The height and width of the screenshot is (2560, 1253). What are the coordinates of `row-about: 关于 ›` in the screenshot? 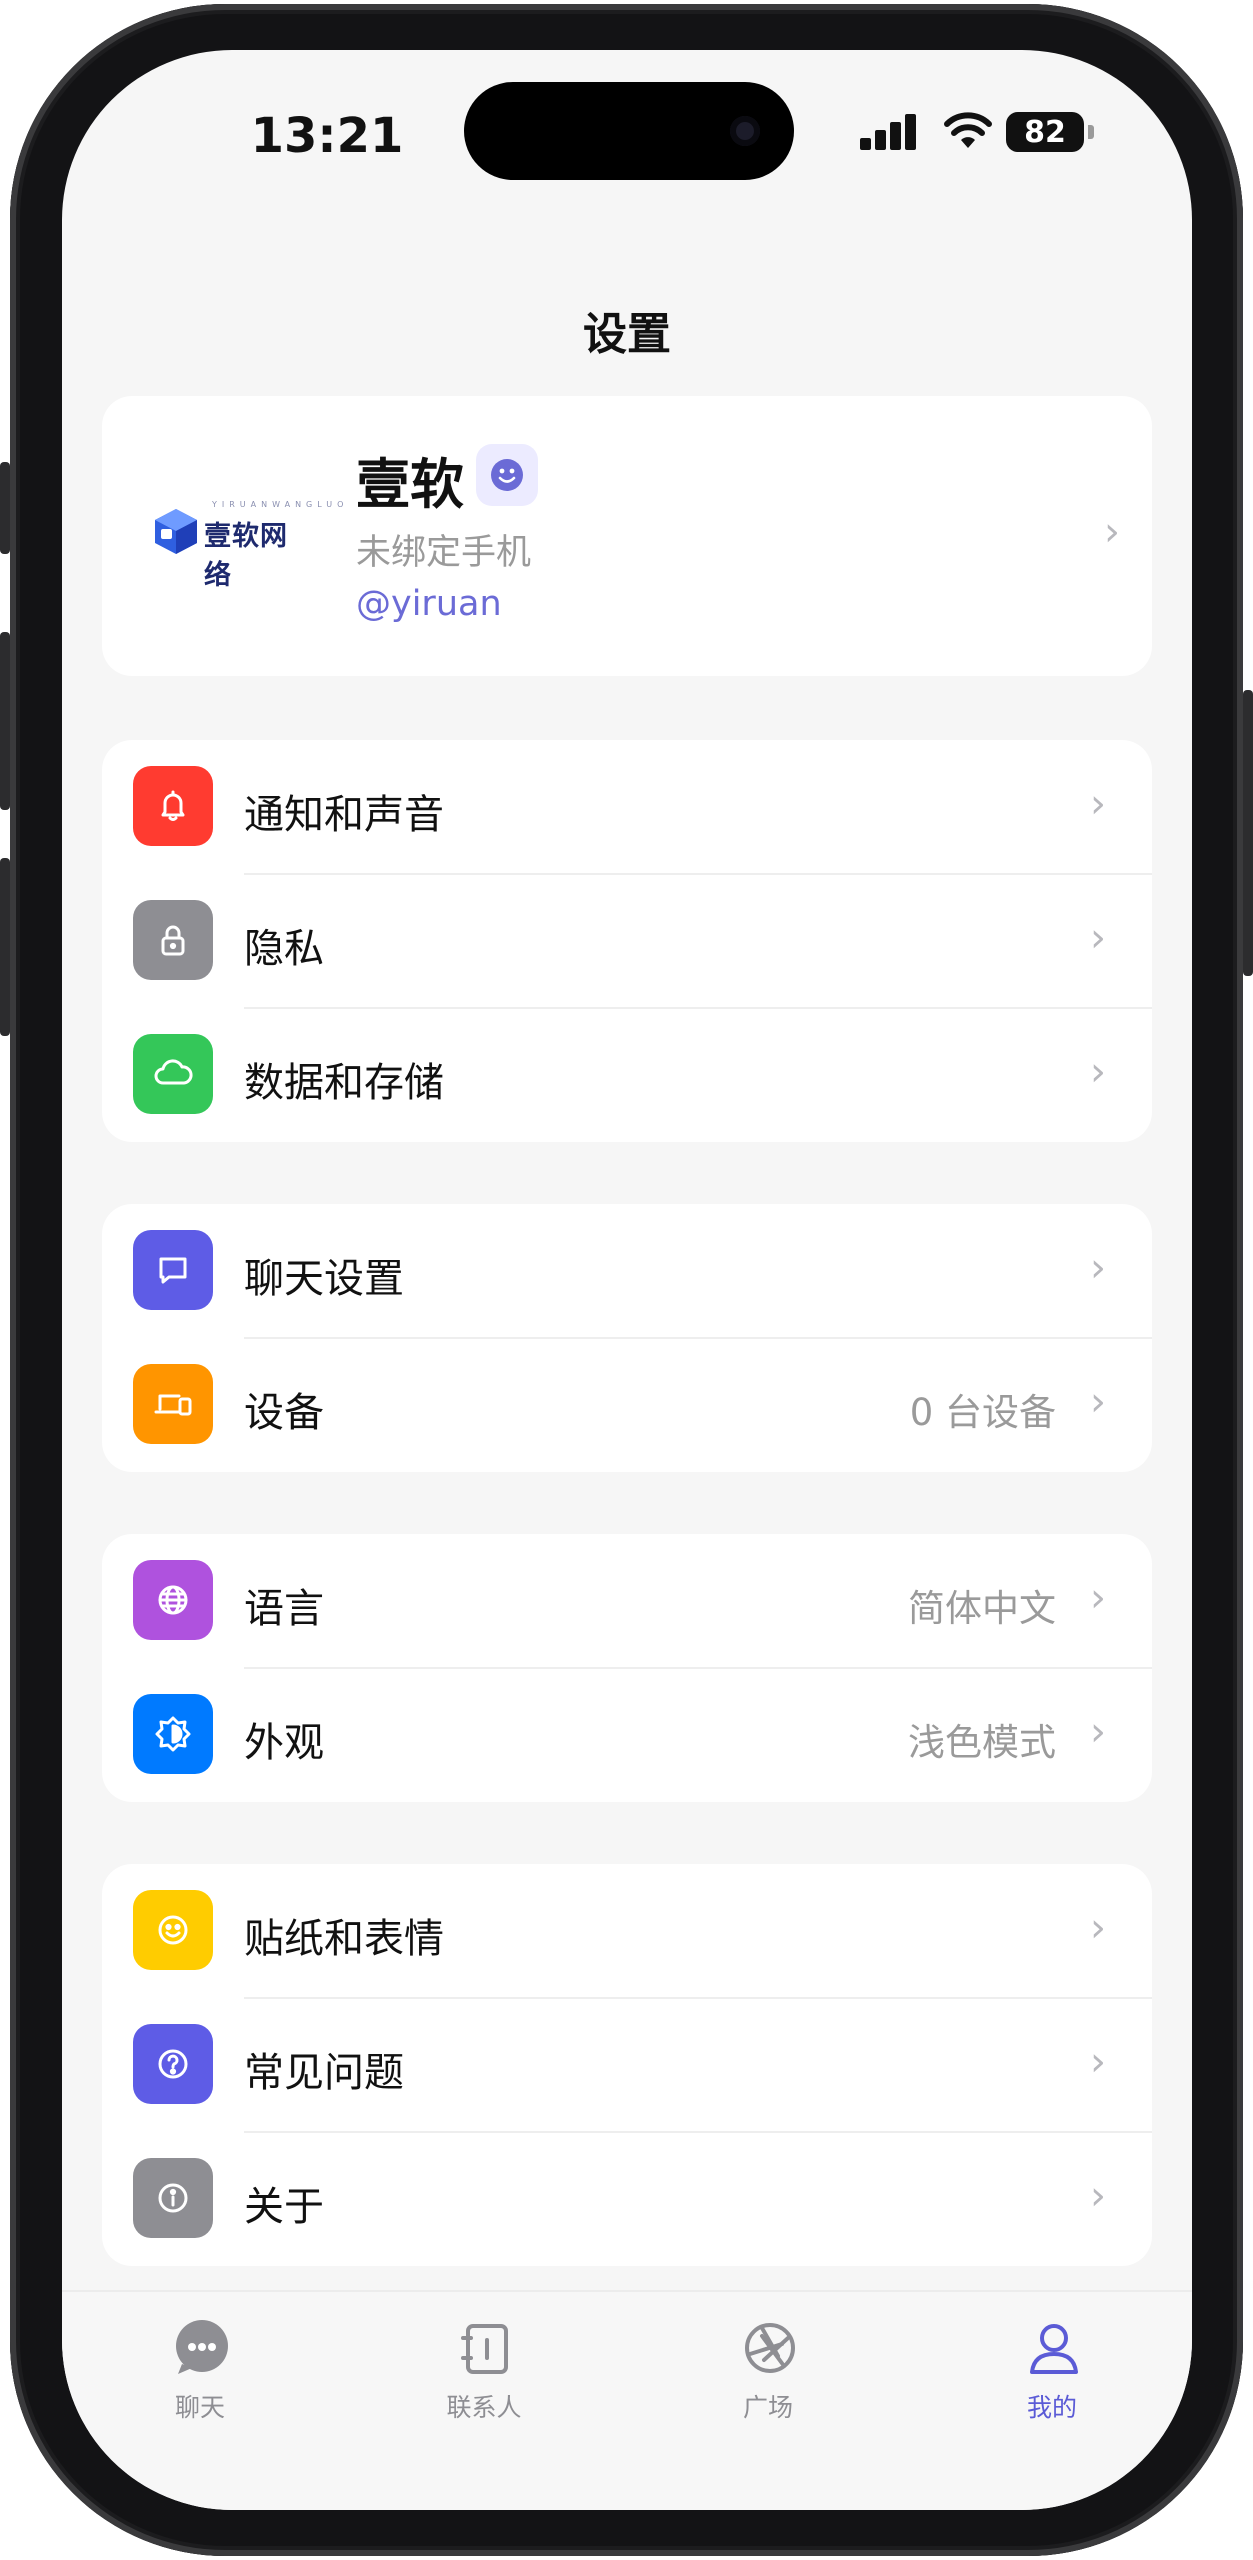 It's located at (627, 2199).